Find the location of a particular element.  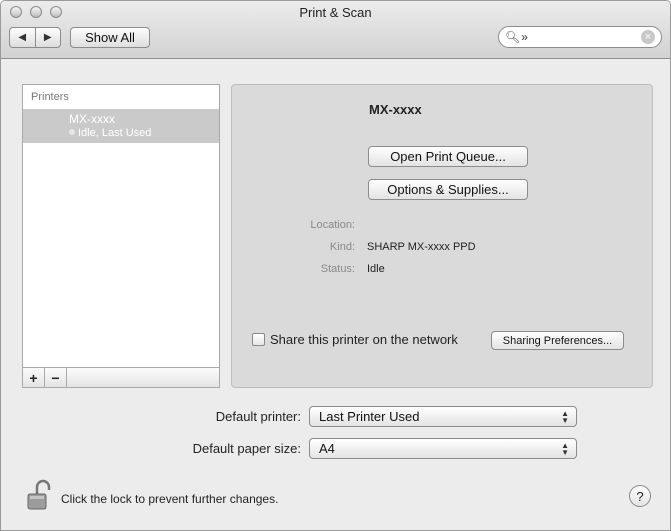

add-printer-button: + is located at coordinates (34, 377).